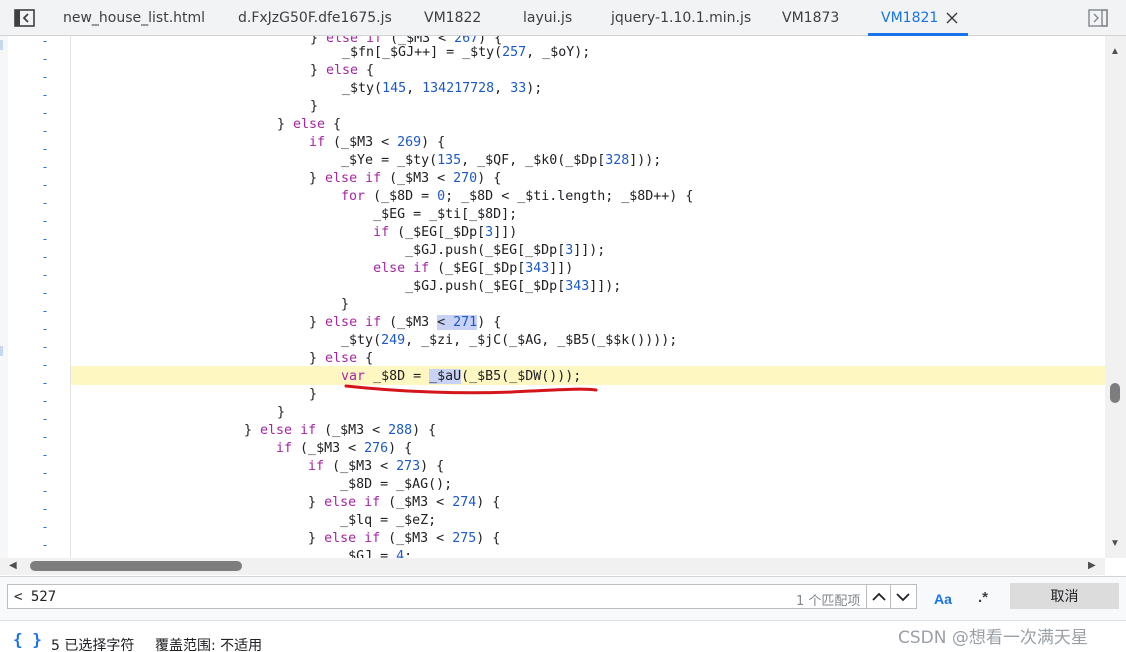 The image size is (1126, 652). Describe the element at coordinates (1115, 544) in the screenshot. I see `scroll-down-icon: ▼` at that location.